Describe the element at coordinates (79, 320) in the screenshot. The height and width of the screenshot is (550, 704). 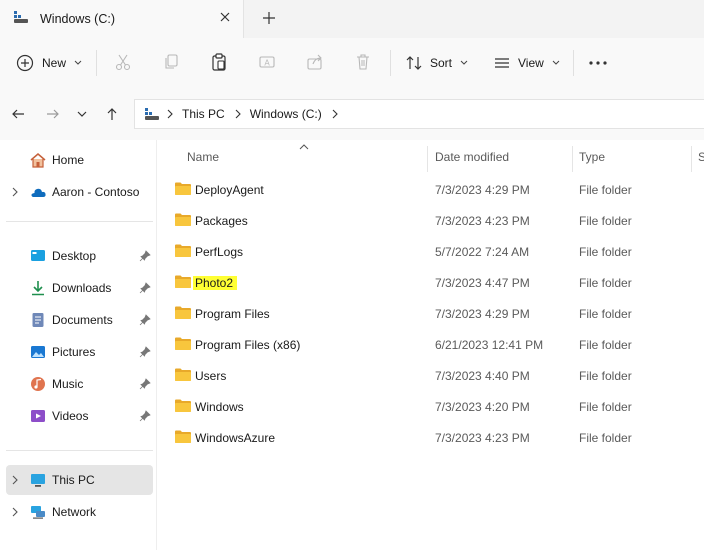
I see `sidebar-item-documents: Documents` at that location.